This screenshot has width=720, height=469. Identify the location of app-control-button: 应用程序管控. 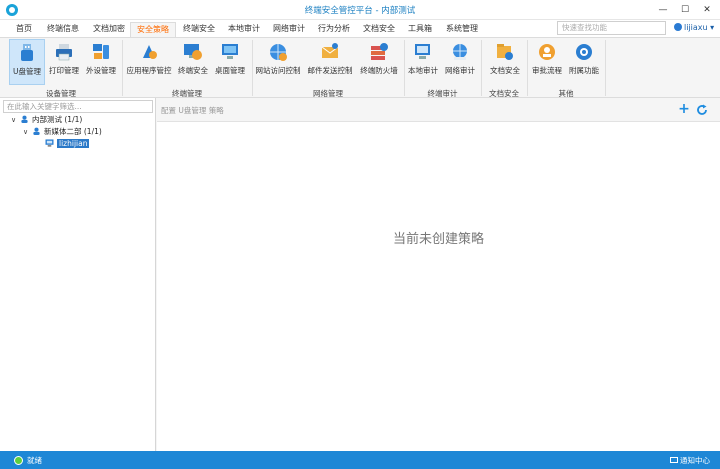
(149, 62).